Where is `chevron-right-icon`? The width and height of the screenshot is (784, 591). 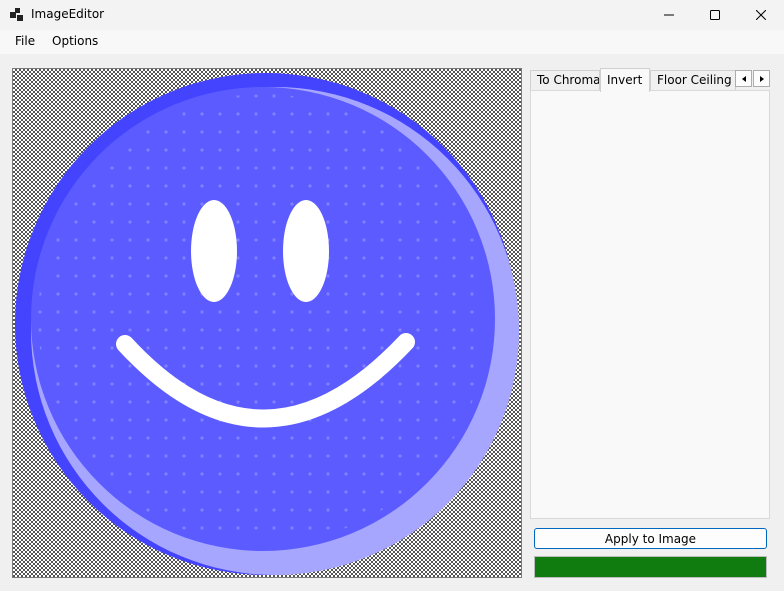
chevron-right-icon is located at coordinates (761, 78).